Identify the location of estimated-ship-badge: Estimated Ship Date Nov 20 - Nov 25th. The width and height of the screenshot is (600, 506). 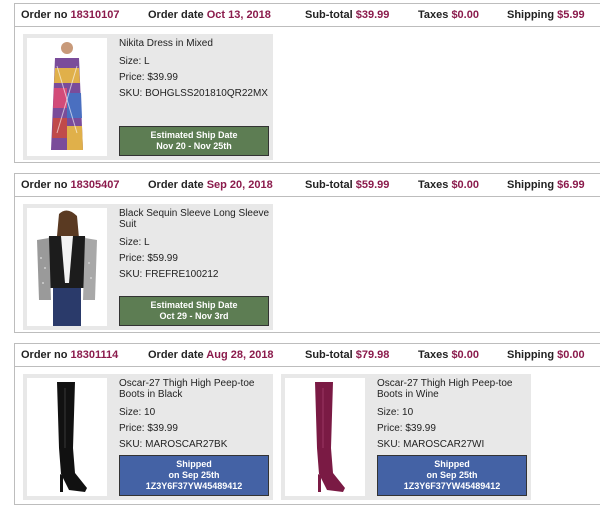
(194, 141).